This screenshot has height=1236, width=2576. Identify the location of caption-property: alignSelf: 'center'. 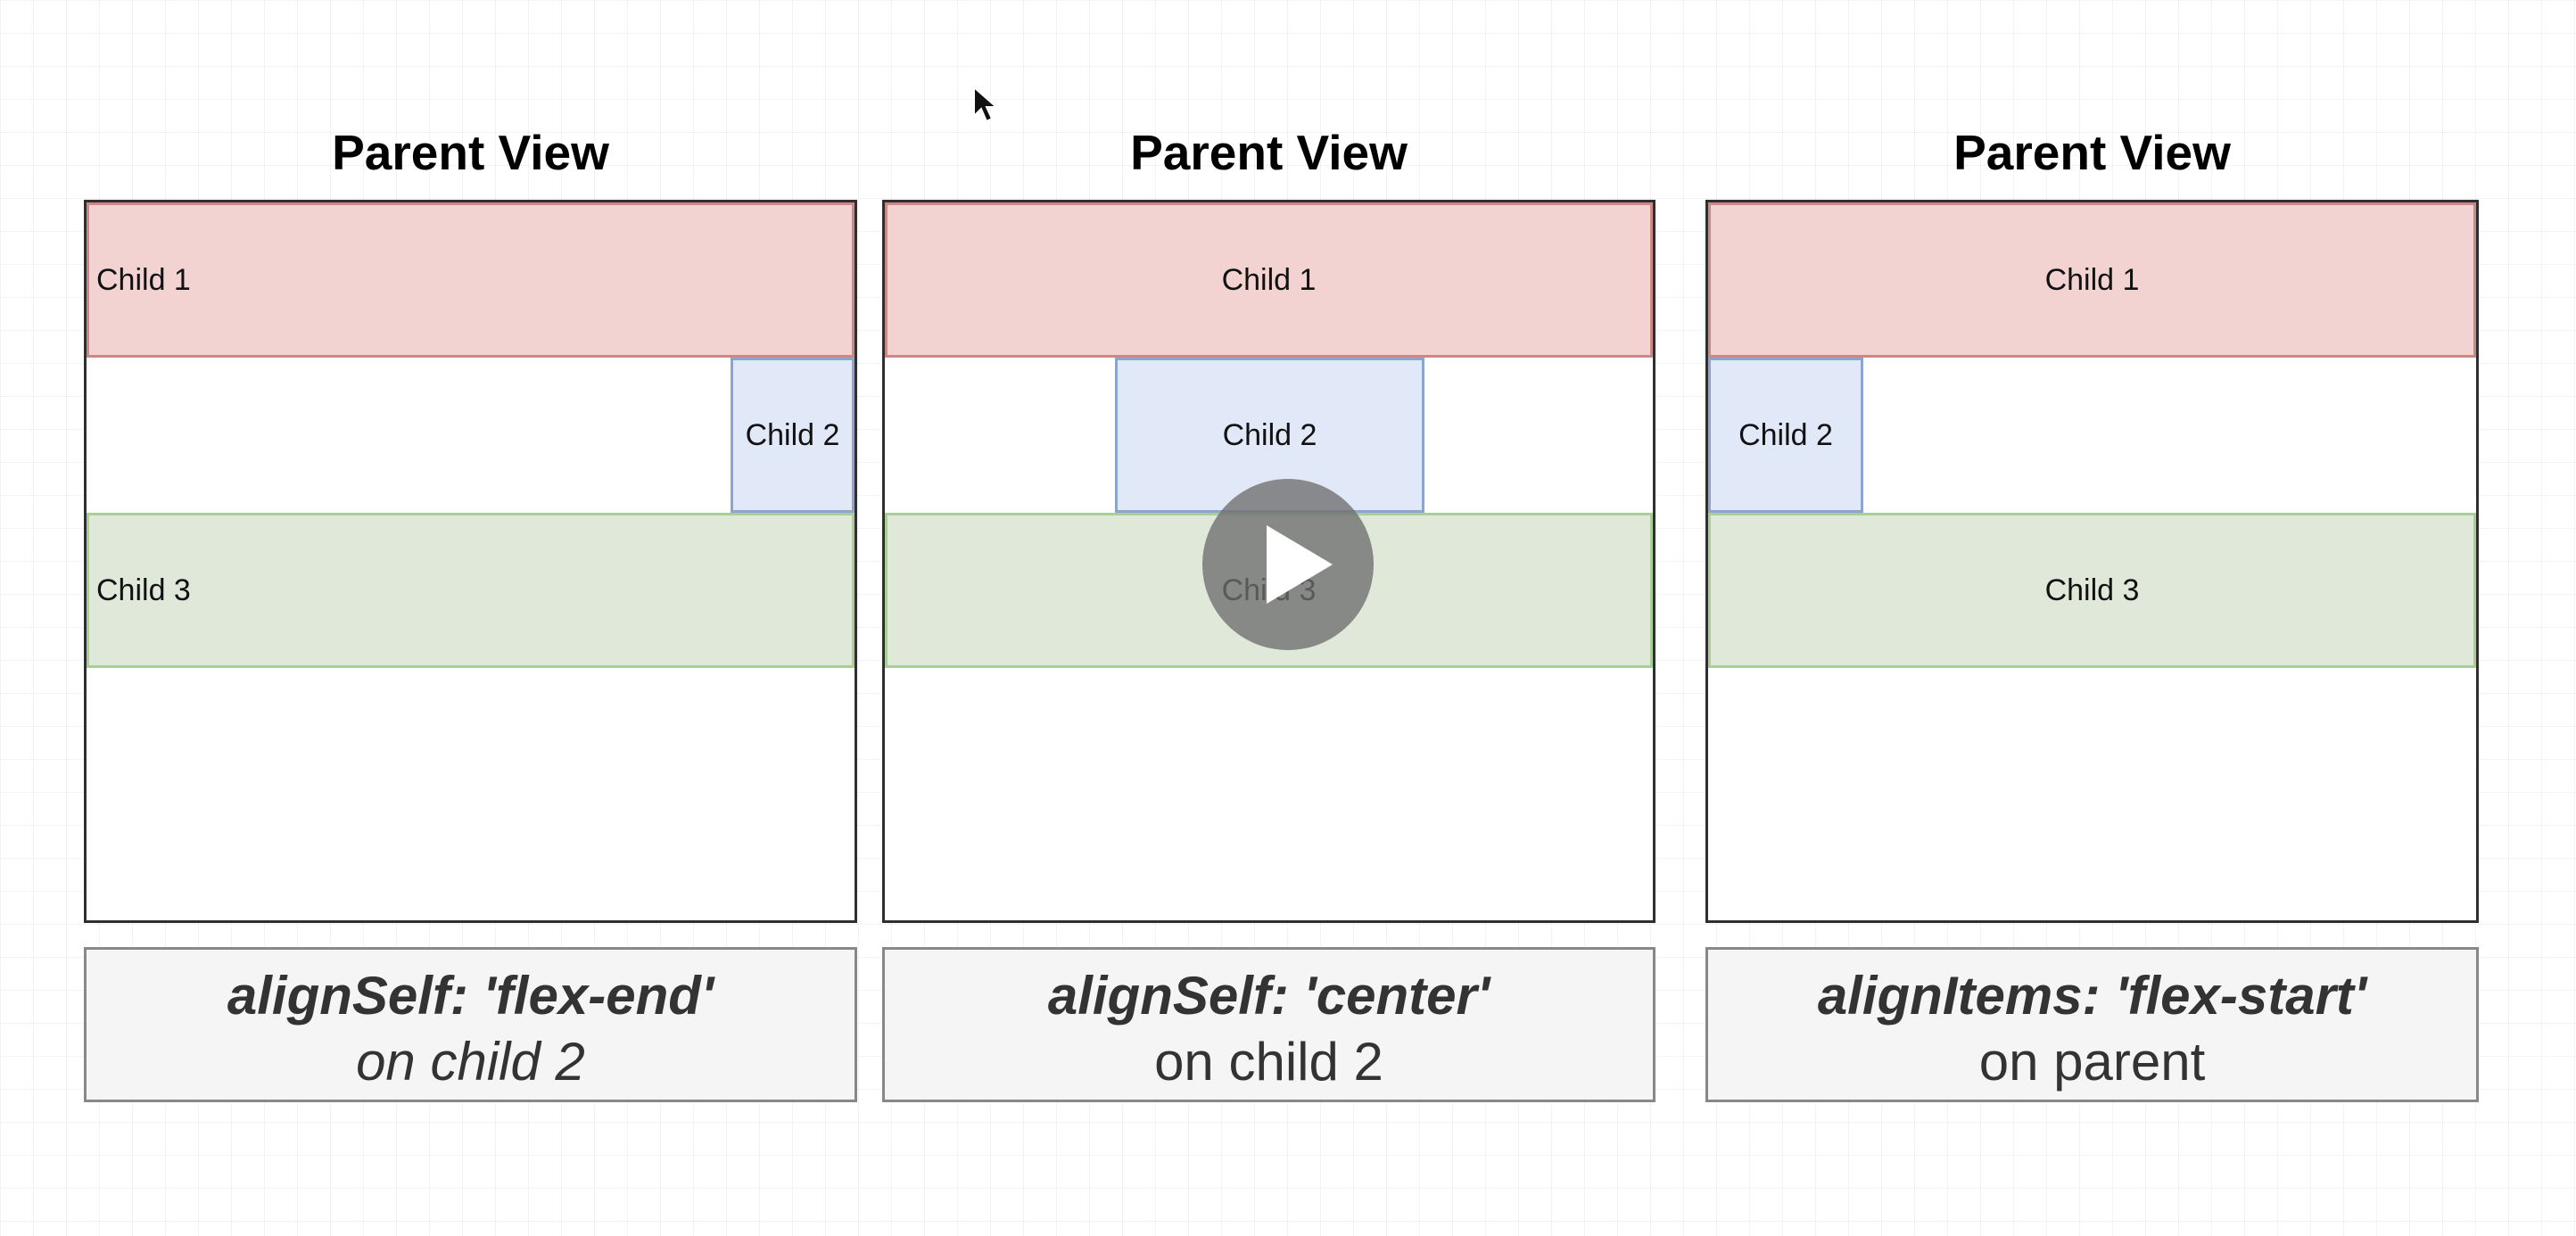
(1268, 996).